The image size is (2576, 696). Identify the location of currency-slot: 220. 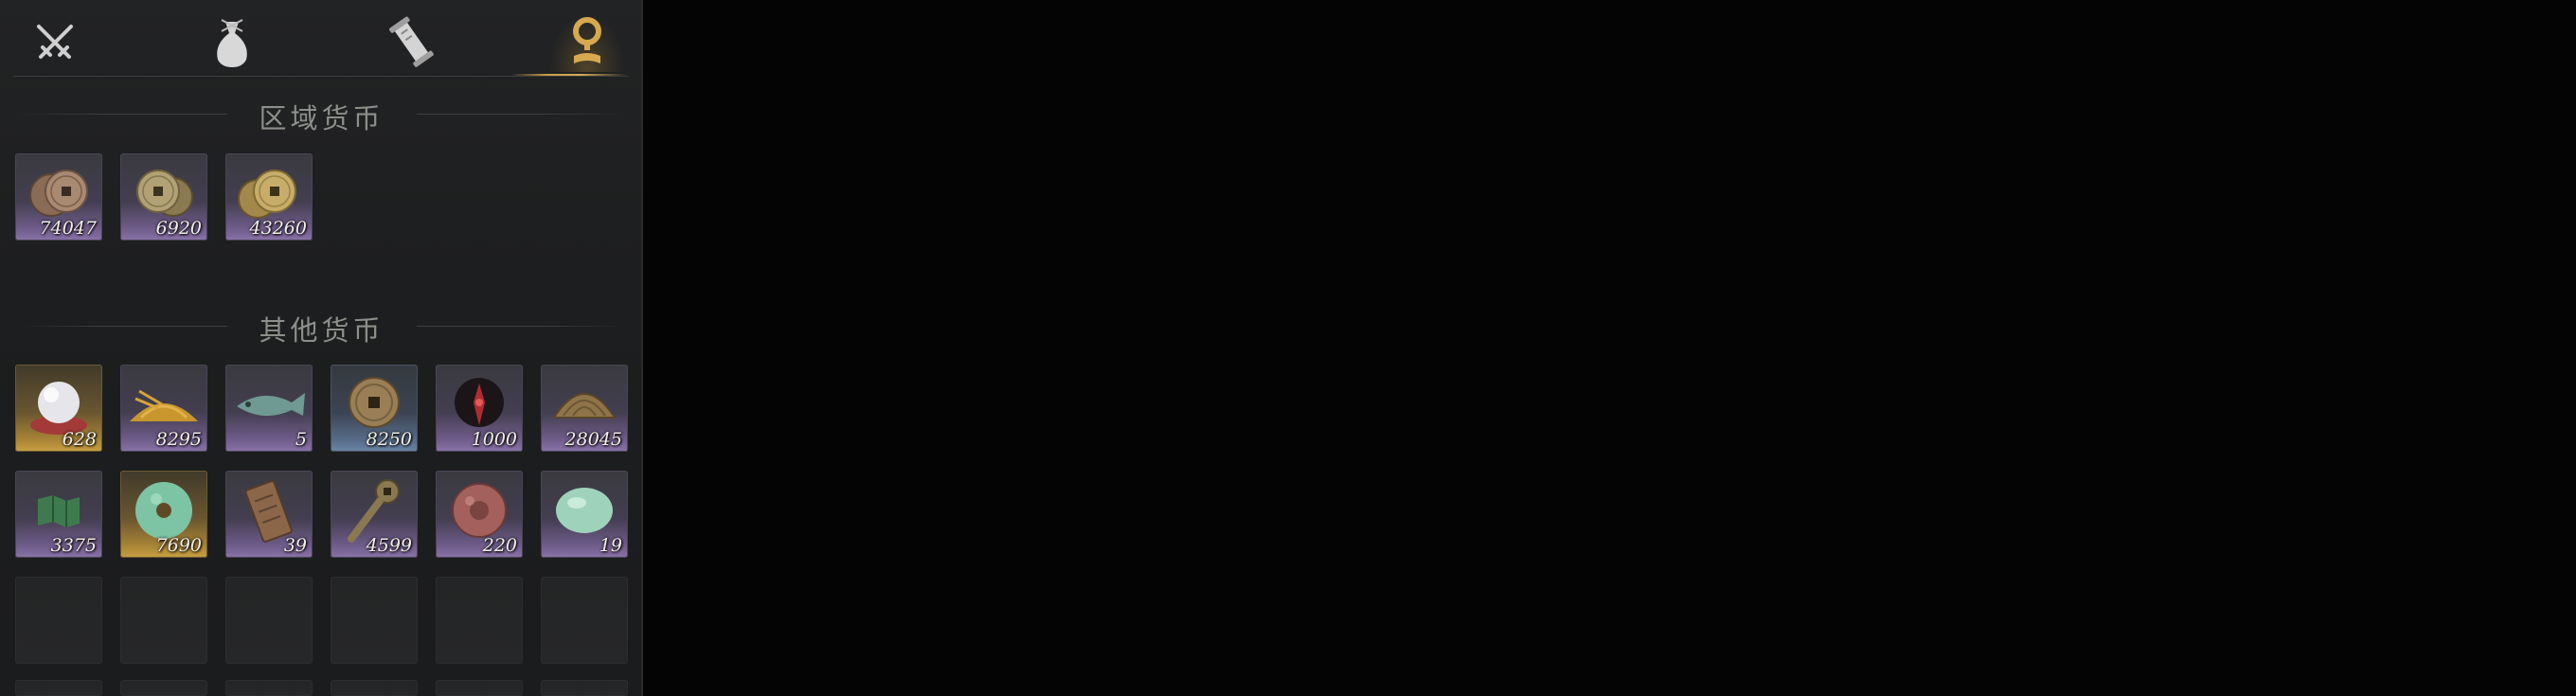
(479, 514).